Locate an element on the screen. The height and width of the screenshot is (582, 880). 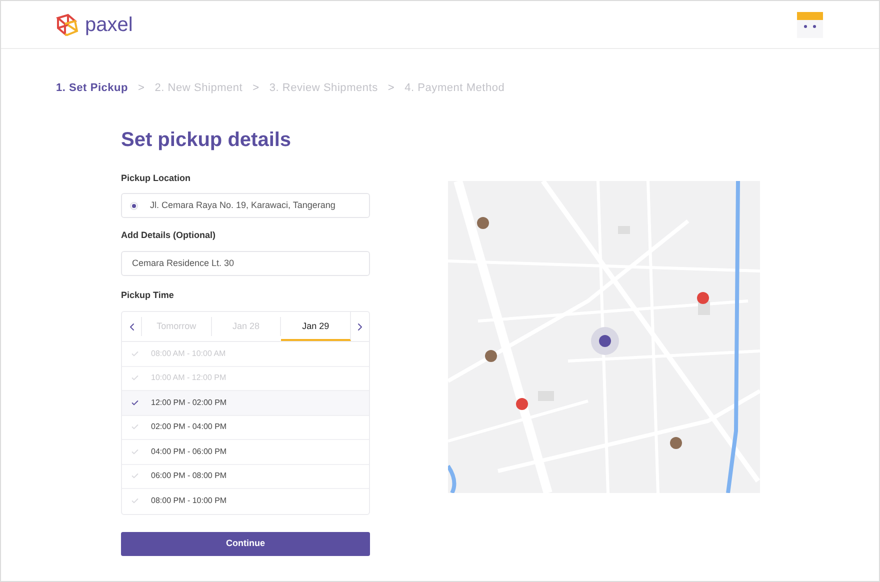
time-slot-row: 02:00 PM - 04:00 PM is located at coordinates (245, 428).